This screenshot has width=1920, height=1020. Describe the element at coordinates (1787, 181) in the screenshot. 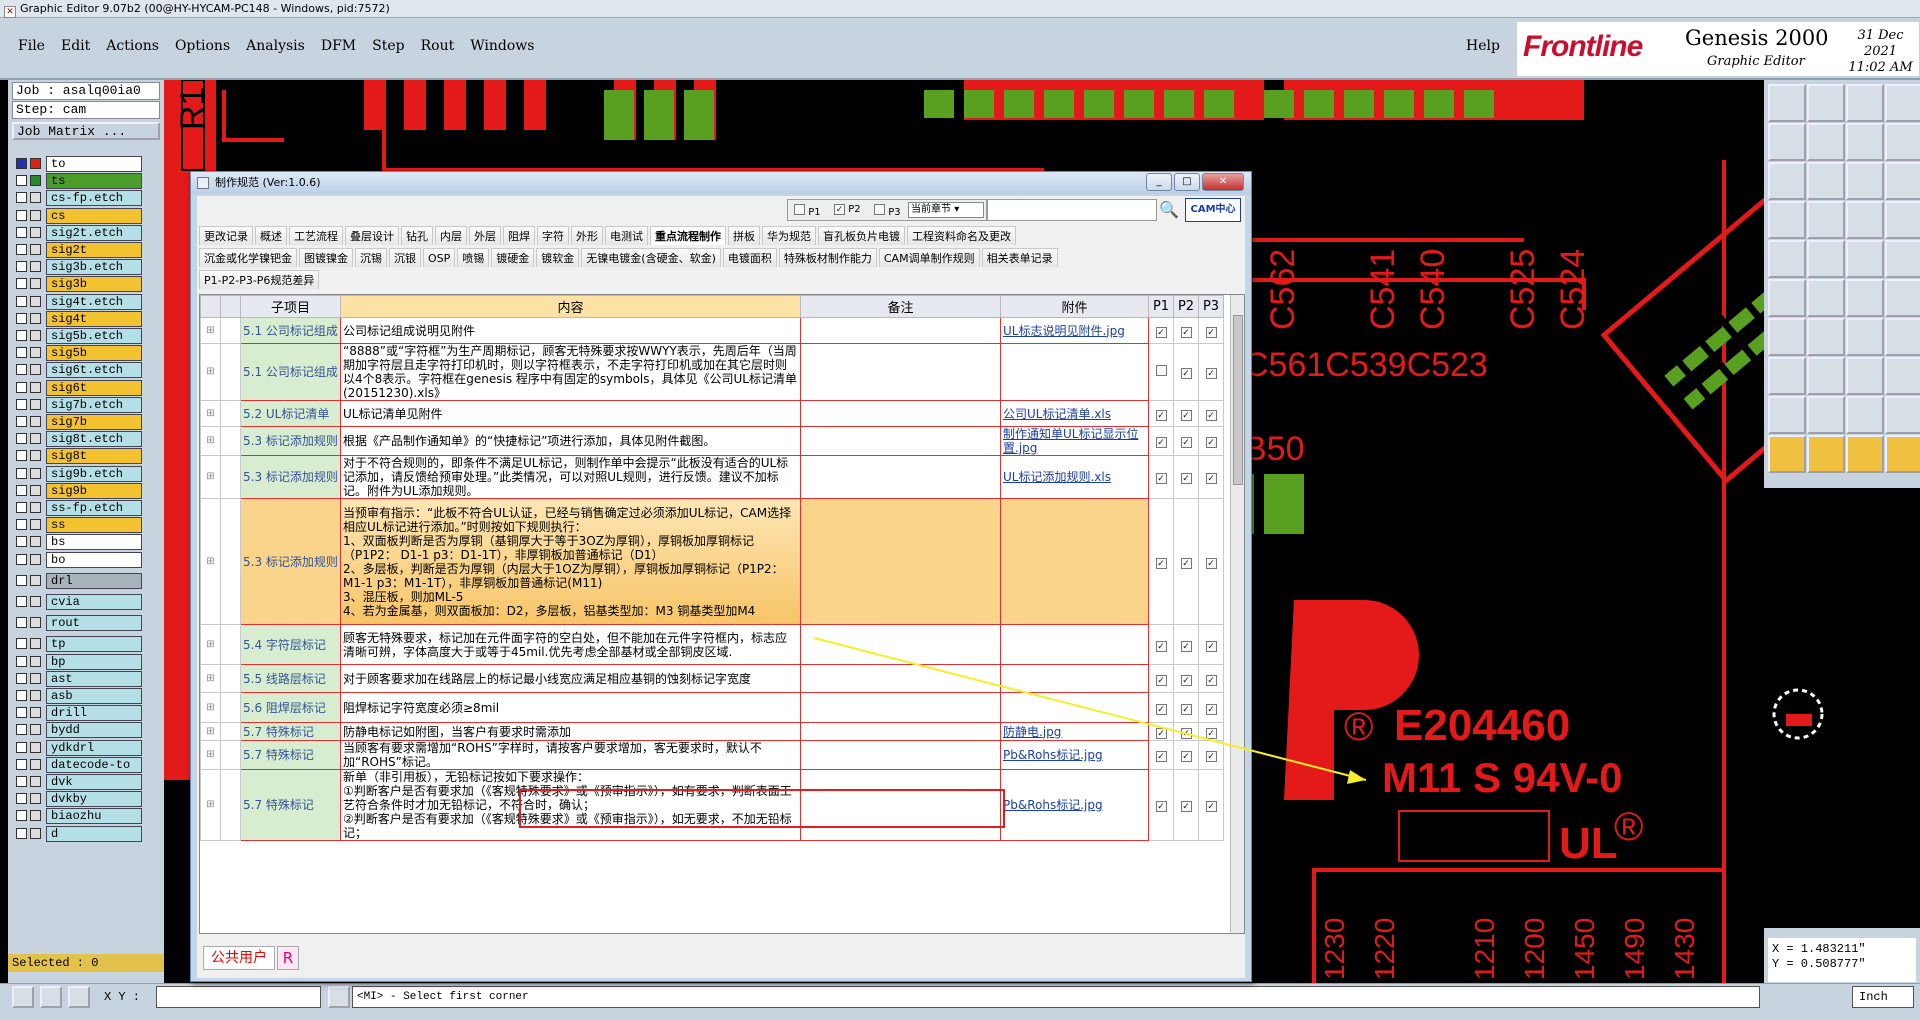

I see `fit-icon` at that location.